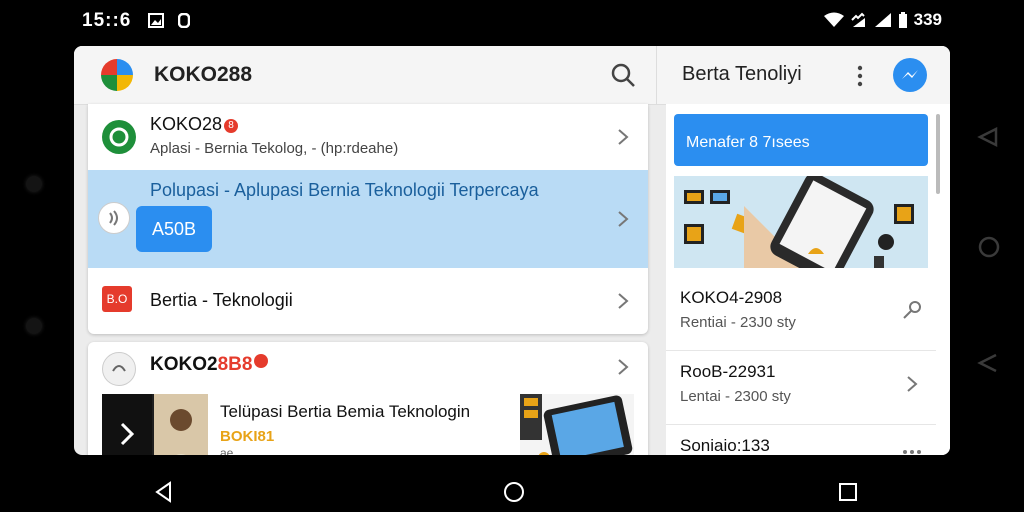  What do you see at coordinates (368, 301) in the screenshot?
I see `list-item: B.O Bertia - Teknologii` at bounding box center [368, 301].